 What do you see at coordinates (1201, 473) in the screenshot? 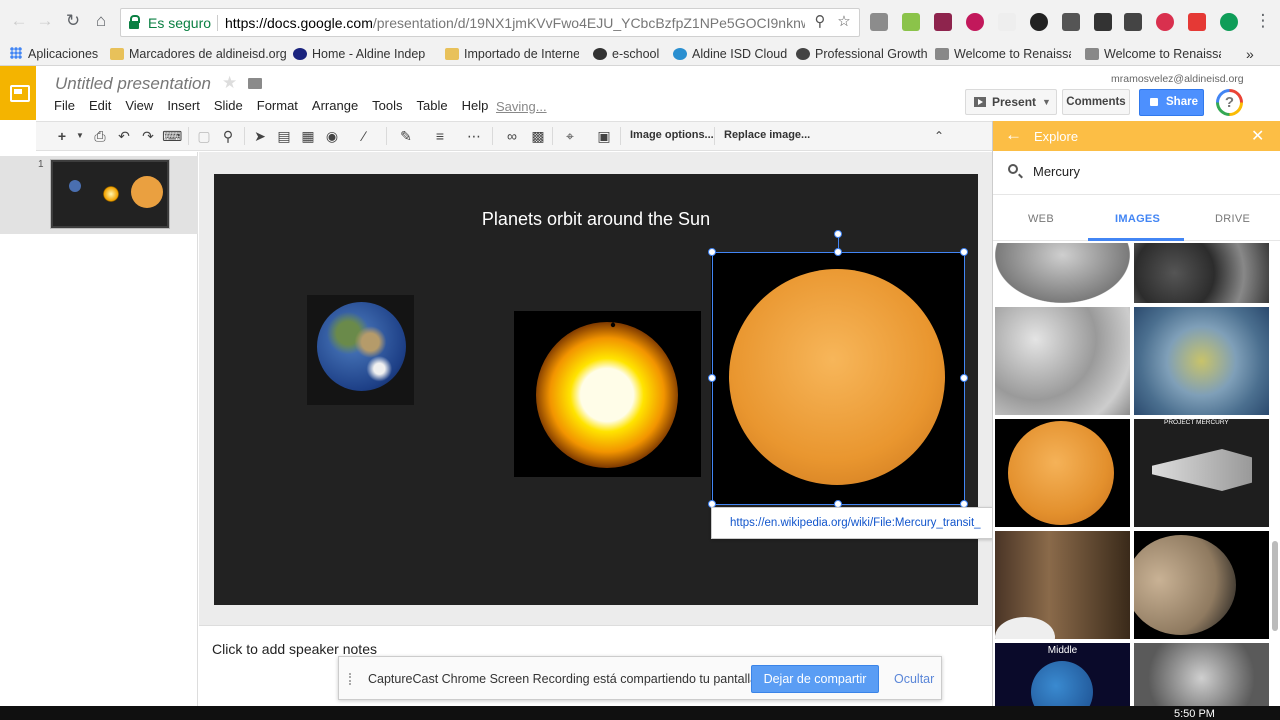
I see `image-result-capsule: PROJECT MERCURY` at bounding box center [1201, 473].